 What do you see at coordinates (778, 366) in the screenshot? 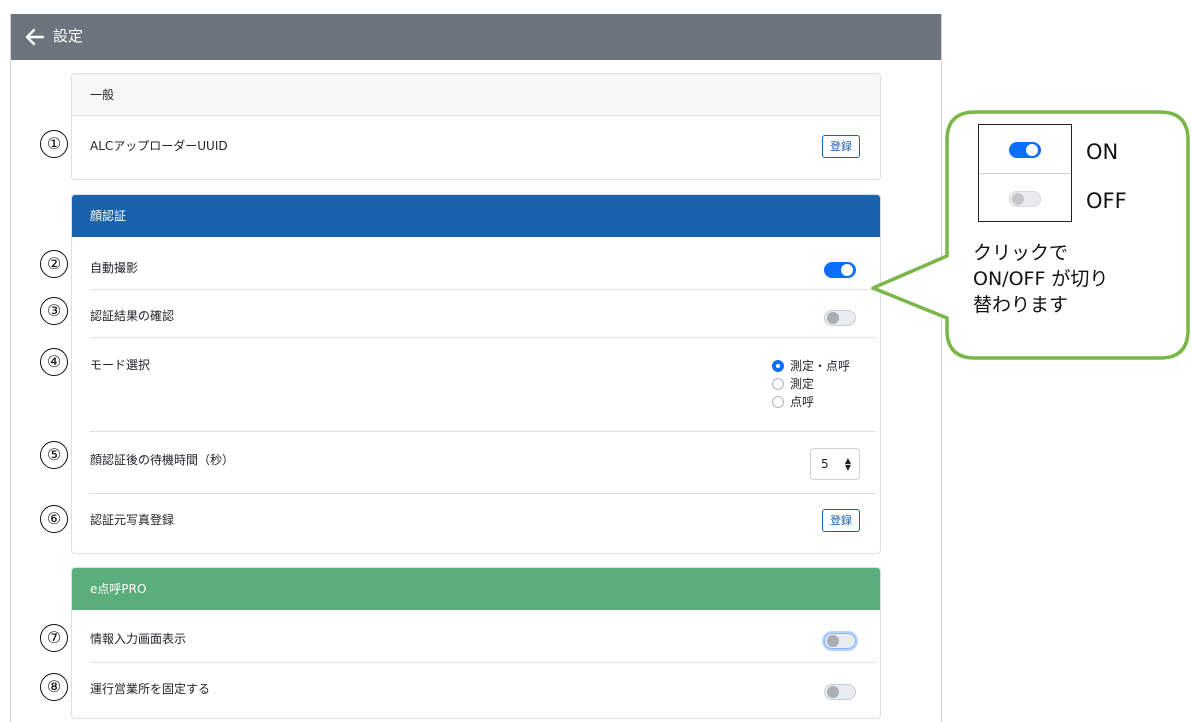
I see `radio-checked-icon` at bounding box center [778, 366].